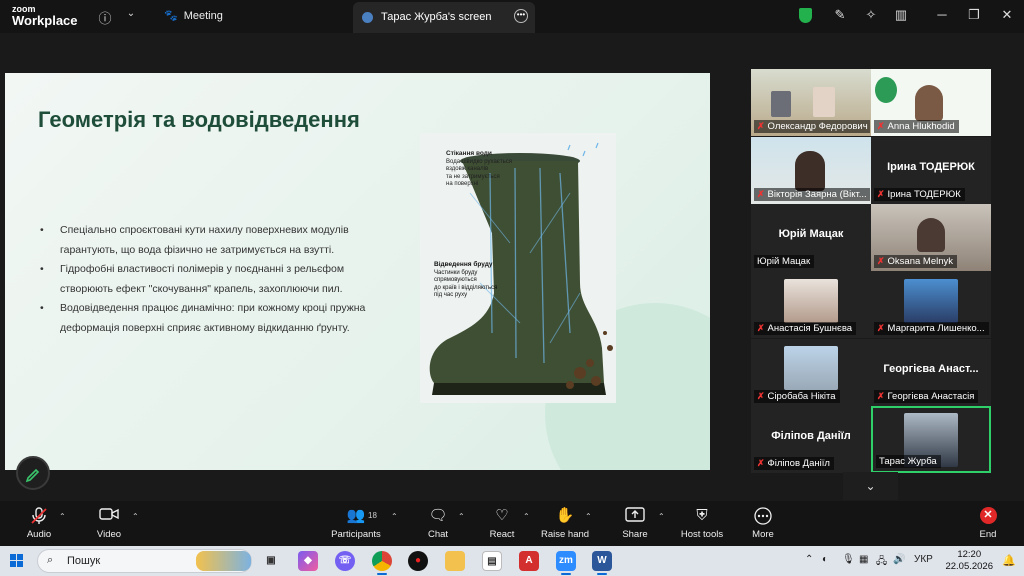 The image size is (1024, 576). What do you see at coordinates (17, 561) in the screenshot?
I see `windows-start-icon` at bounding box center [17, 561].